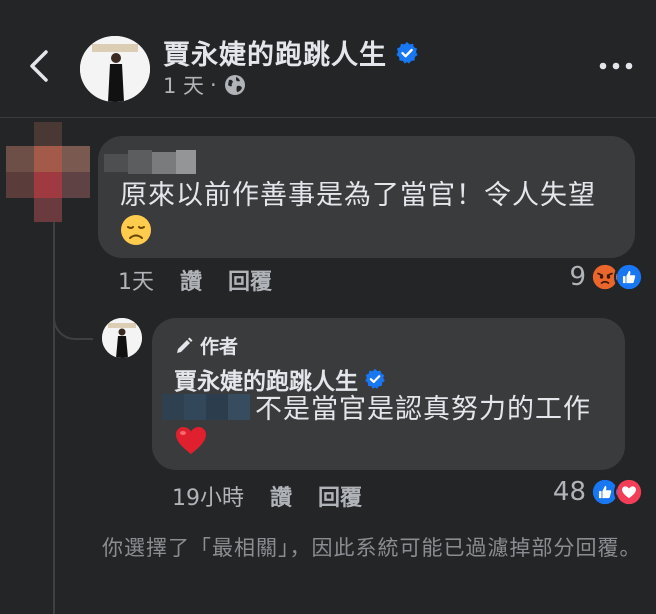  I want to click on comment-time: 1天, so click(136, 280).